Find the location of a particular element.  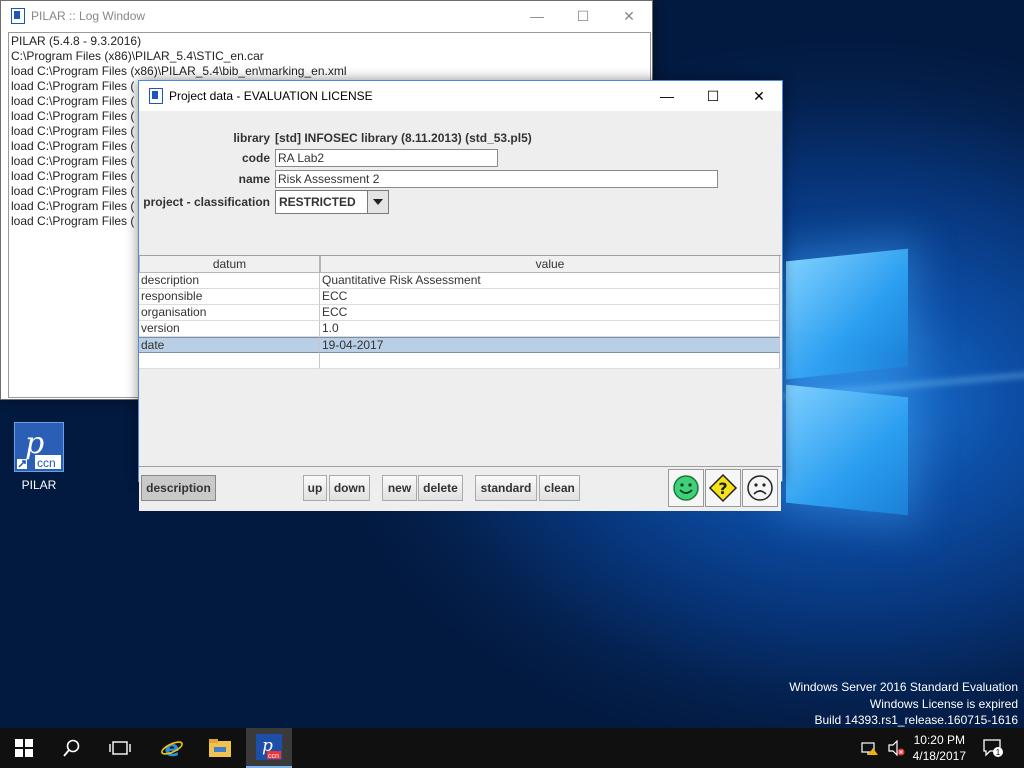

desktop-icon-pilar: p ccn PILAR is located at coordinates (39, 457).